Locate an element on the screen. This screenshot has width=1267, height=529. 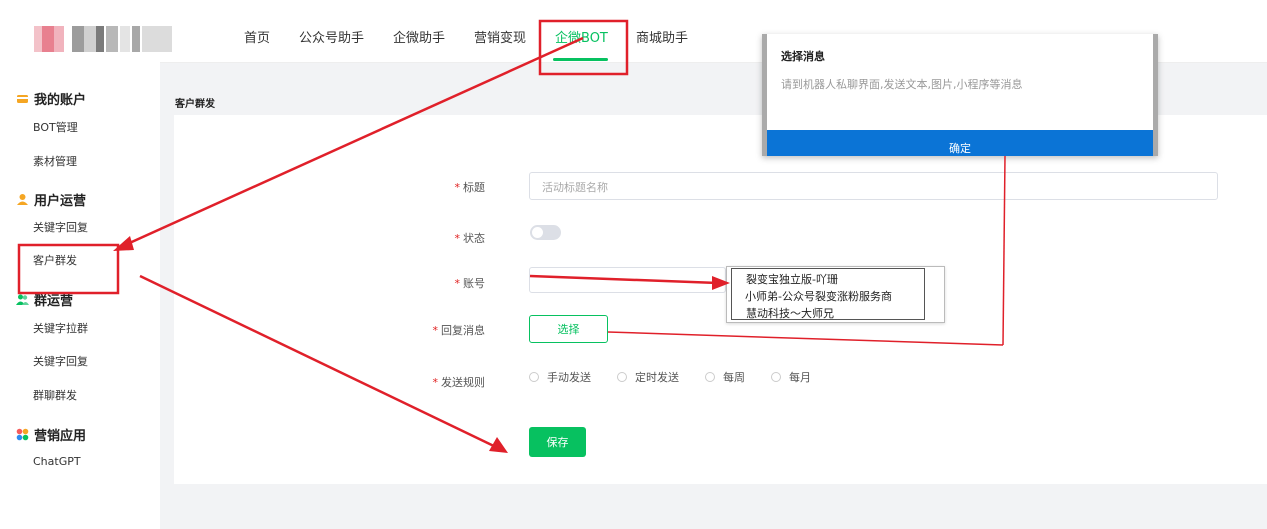
nav-wecom-bot: 企微BOT is located at coordinates (581, 36).